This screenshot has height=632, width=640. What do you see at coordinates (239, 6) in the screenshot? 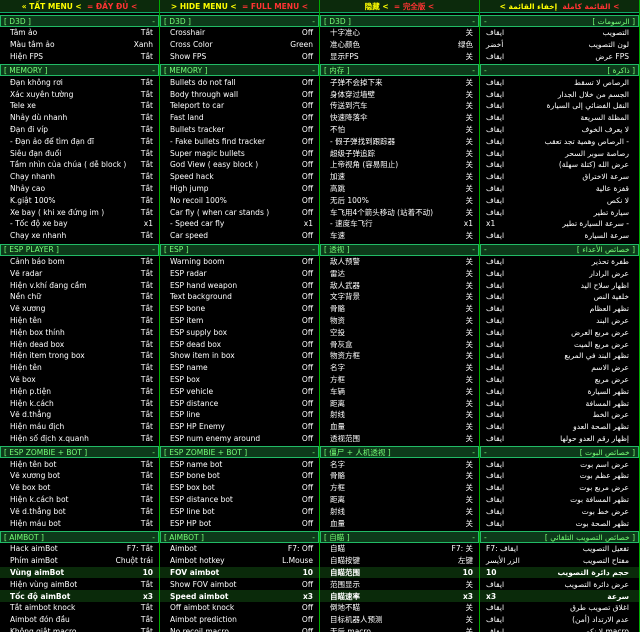
I see `menu-header: > HIDE MENU < = FULL MENU <` at bounding box center [239, 6].